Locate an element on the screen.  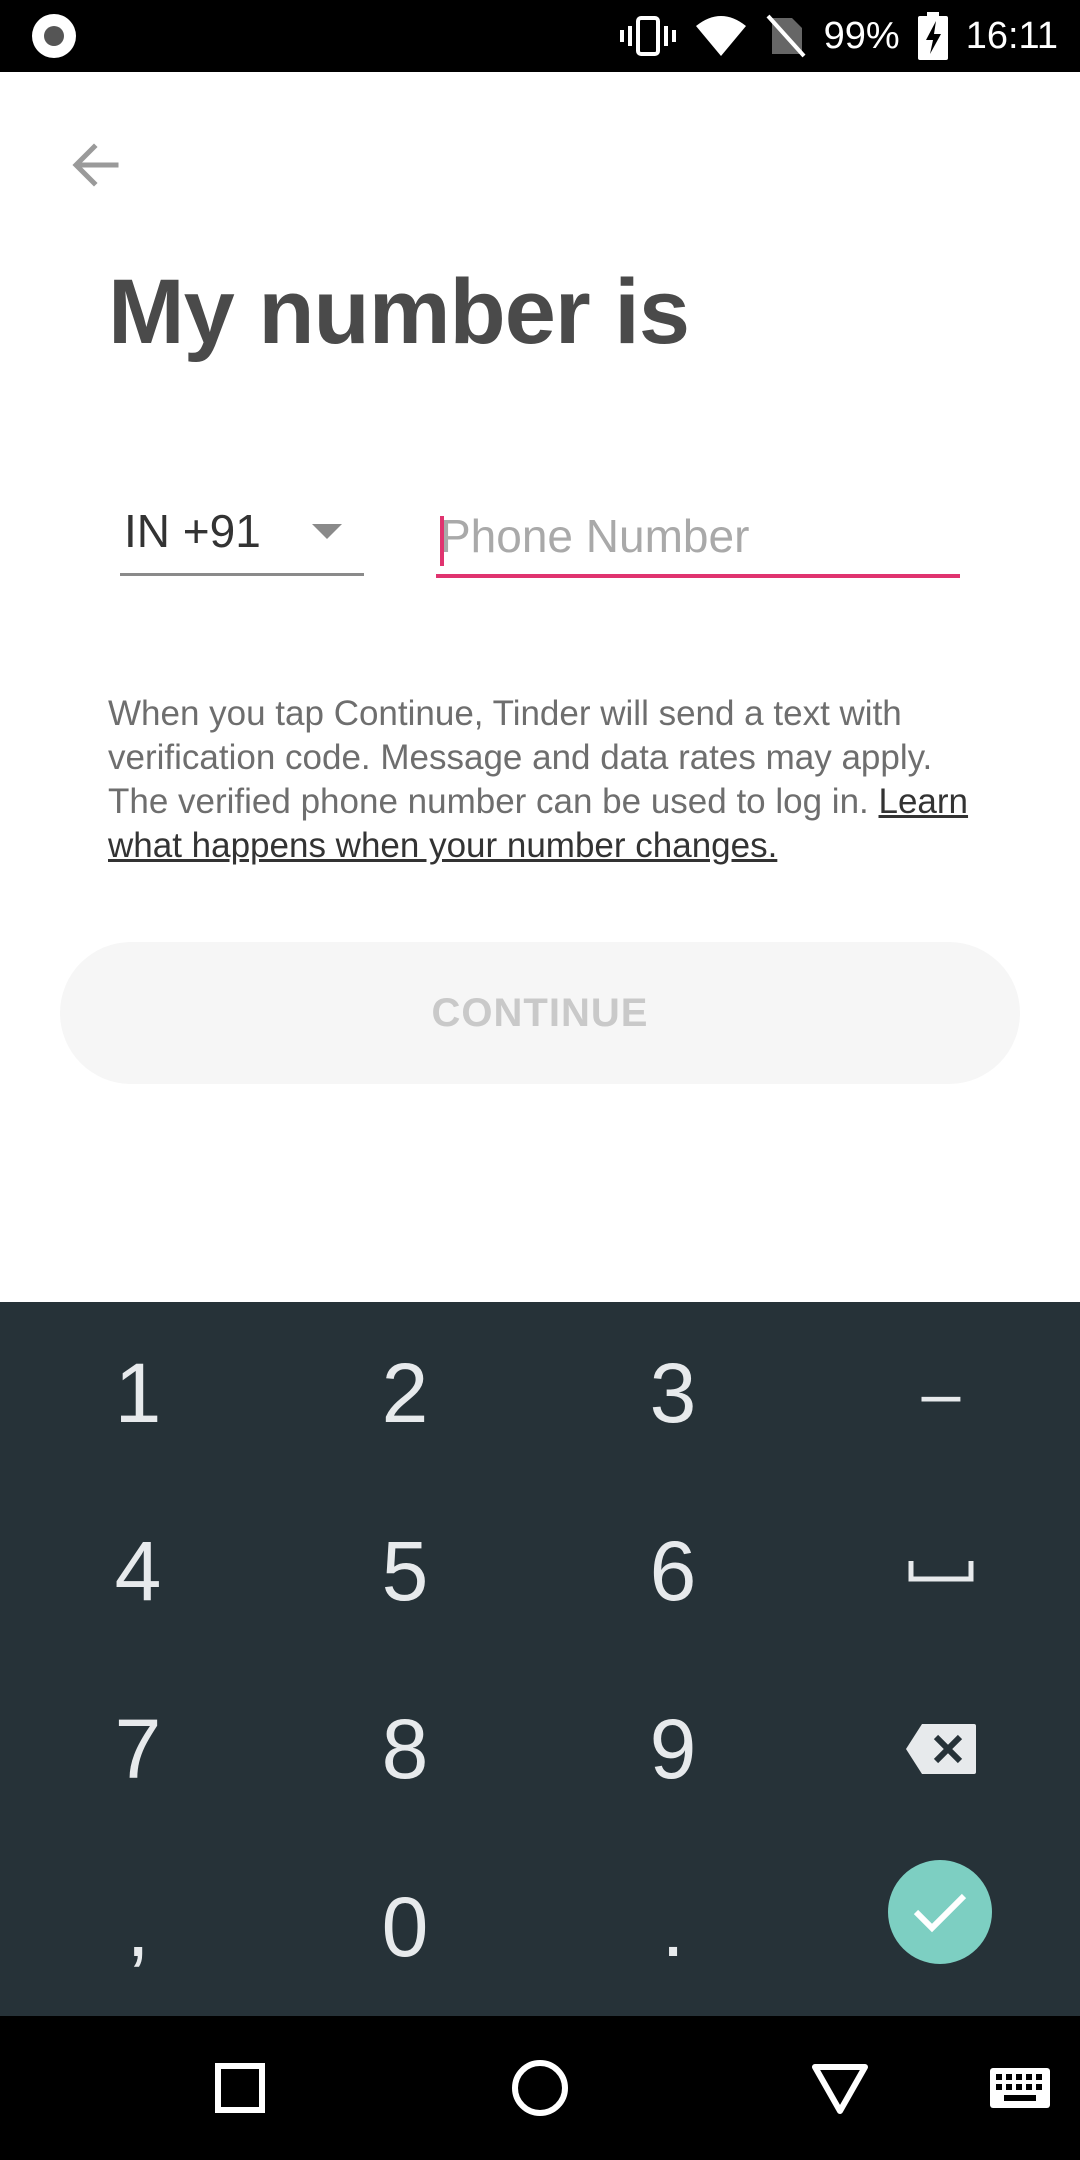
back-triangle-icon is located at coordinates (840, 2089).